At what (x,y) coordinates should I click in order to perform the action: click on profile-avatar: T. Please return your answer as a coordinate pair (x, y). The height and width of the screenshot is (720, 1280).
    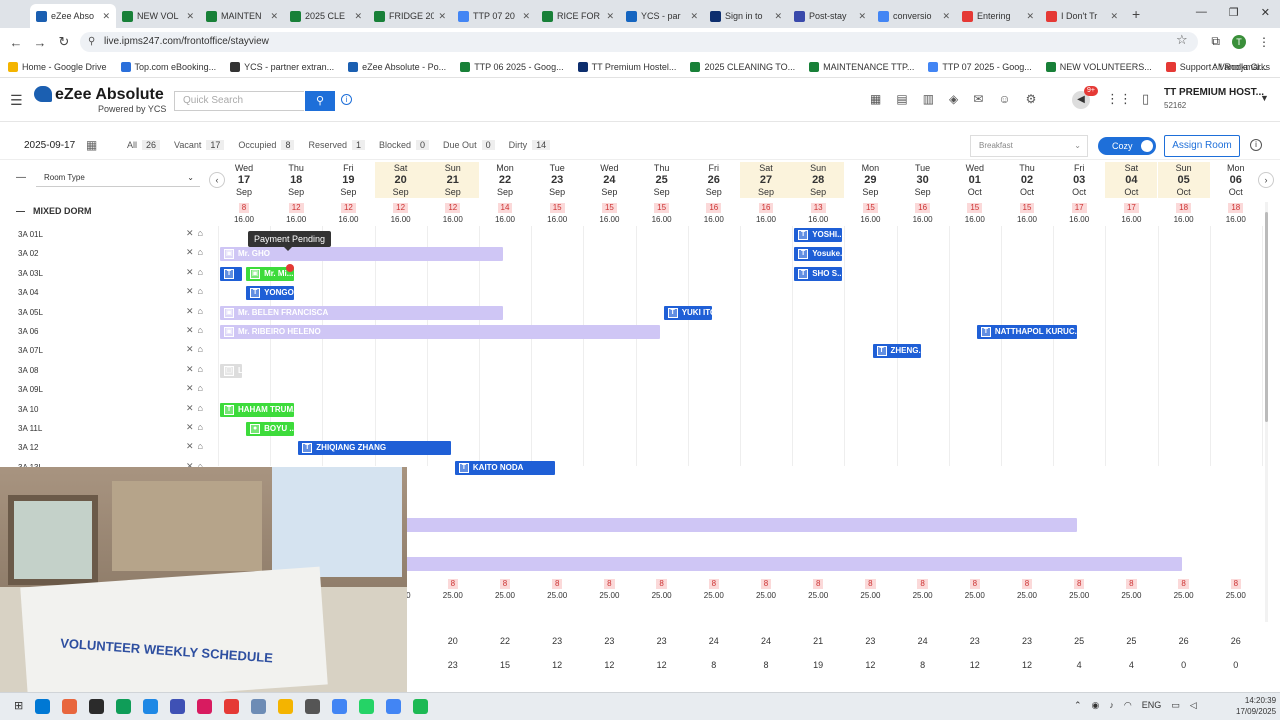
    Looking at the image, I should click on (1239, 41).